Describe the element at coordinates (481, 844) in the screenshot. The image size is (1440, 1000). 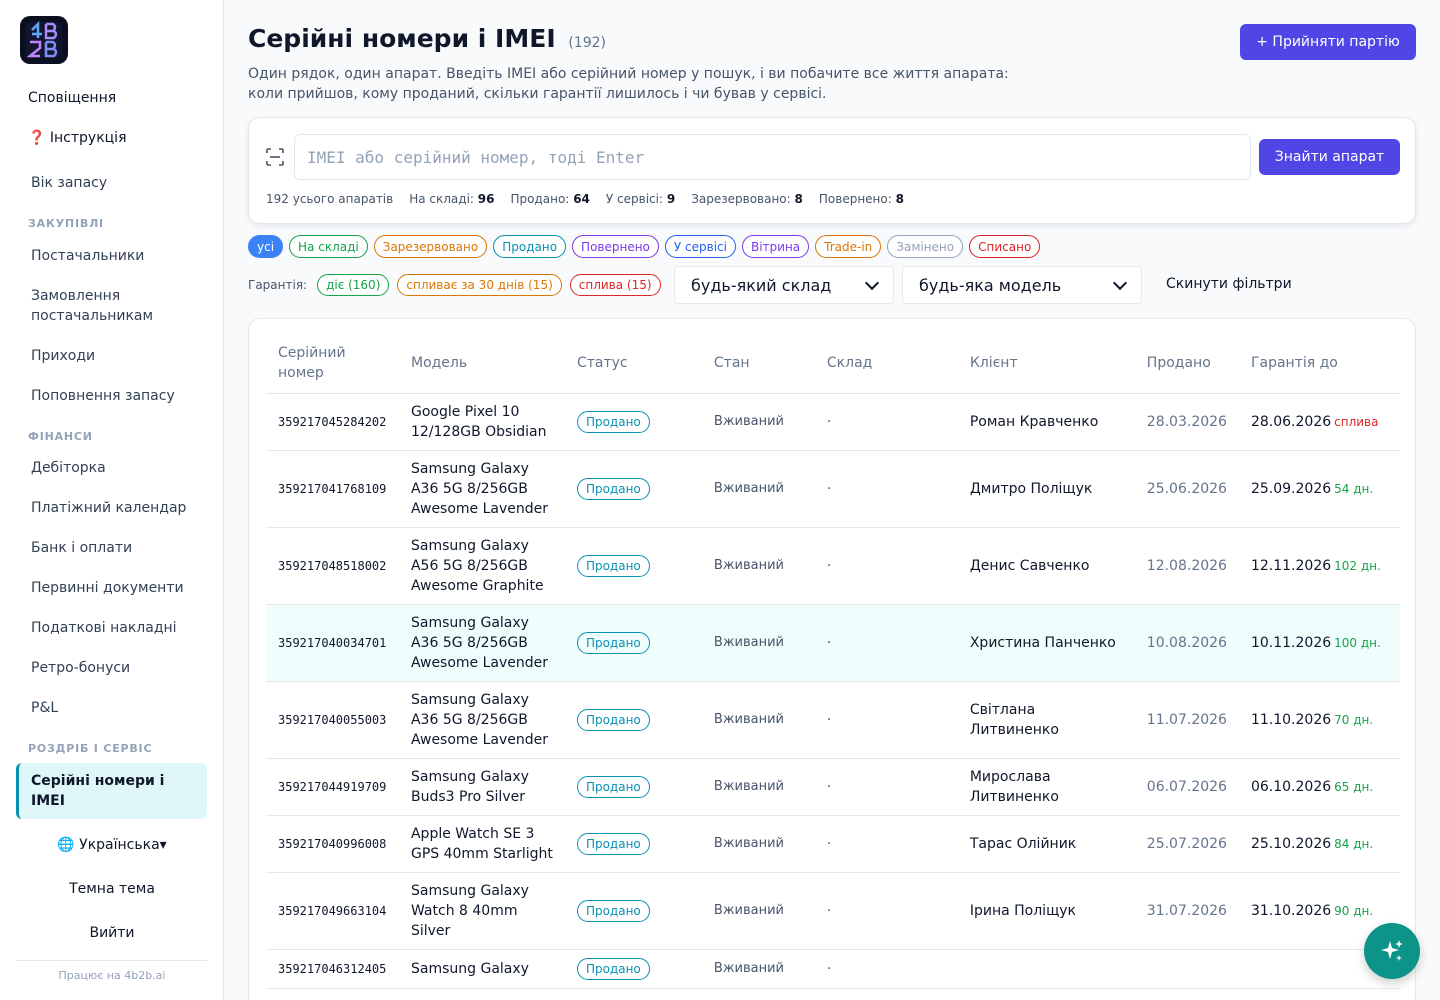
I see `cell-model: Apple Watch SE 3 GPS 40mm Starlight` at that location.